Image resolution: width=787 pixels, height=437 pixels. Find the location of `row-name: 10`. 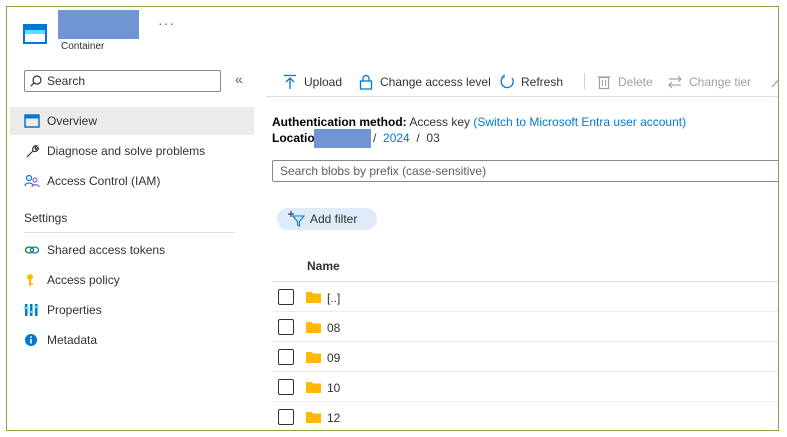

row-name: 10 is located at coordinates (333, 388).